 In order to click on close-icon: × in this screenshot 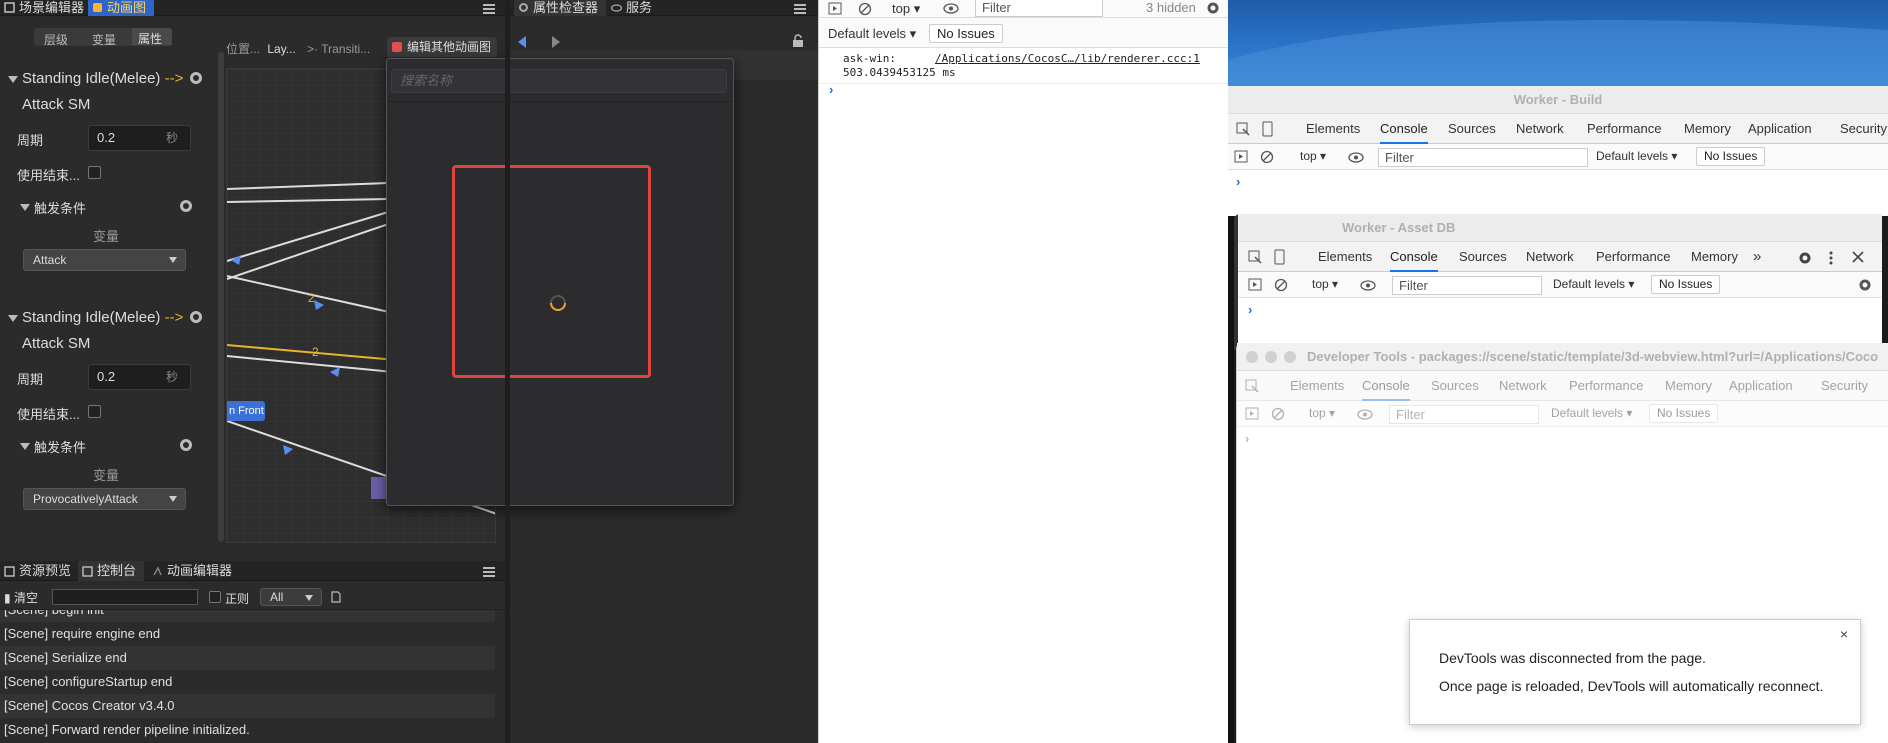, I will do `click(1844, 634)`.